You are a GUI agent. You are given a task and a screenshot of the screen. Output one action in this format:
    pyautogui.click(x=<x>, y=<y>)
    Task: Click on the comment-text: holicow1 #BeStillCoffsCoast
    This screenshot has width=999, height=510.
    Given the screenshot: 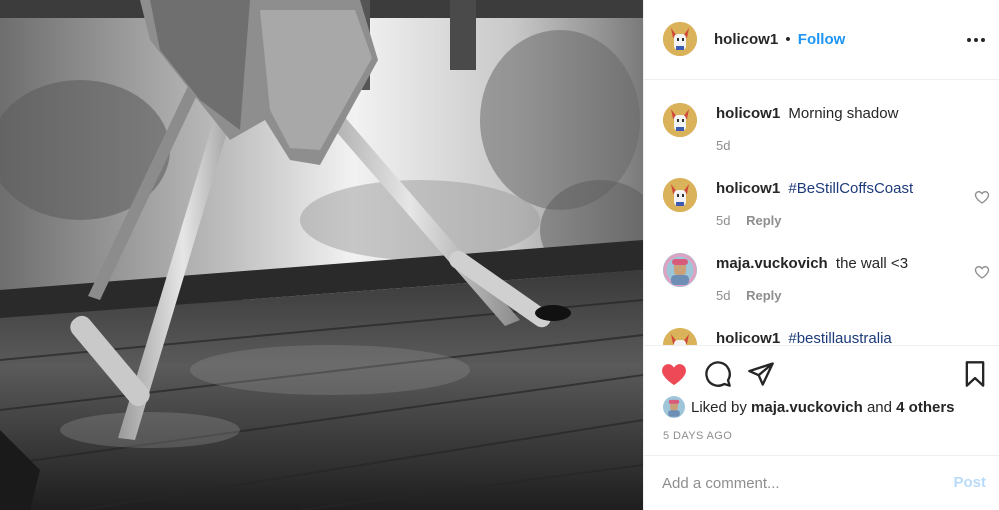 What is the action you would take?
    pyautogui.click(x=814, y=188)
    